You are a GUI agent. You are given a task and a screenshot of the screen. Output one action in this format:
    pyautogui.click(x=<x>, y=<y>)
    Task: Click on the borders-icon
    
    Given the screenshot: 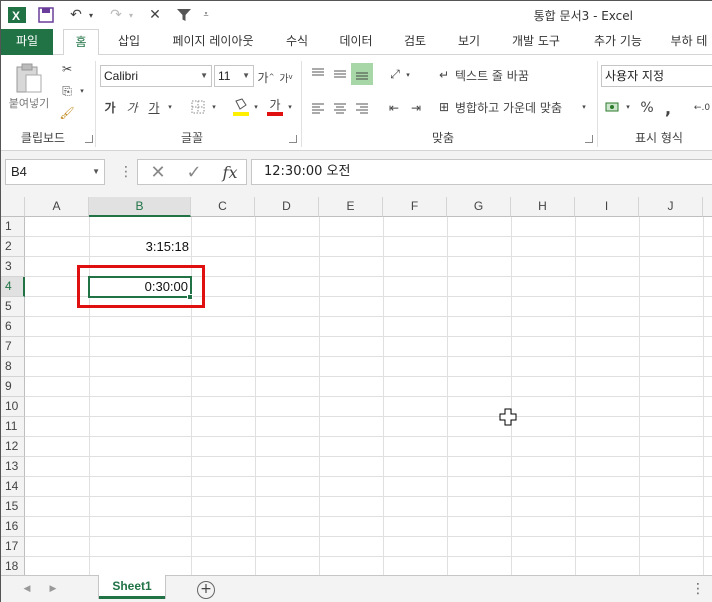 What is the action you would take?
    pyautogui.click(x=198, y=107)
    